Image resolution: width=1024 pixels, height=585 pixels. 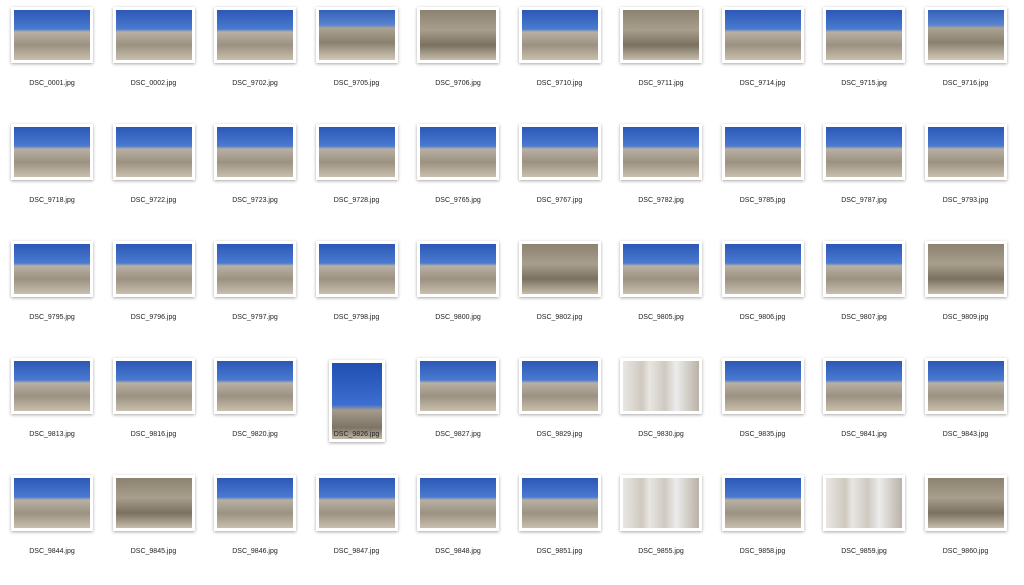 I want to click on file-item: DSC_9793.jpg, so click(x=966, y=175).